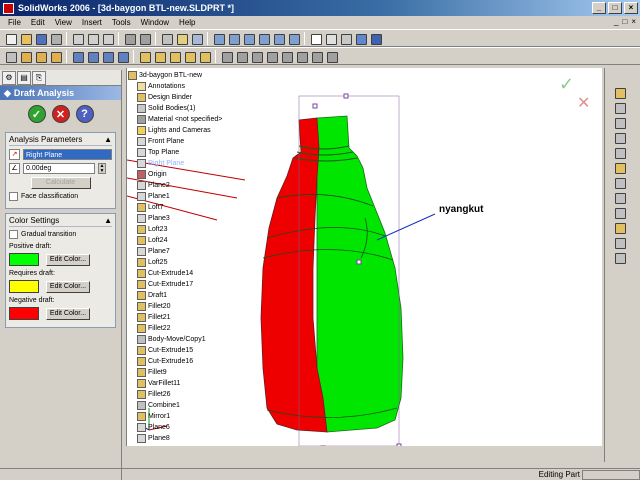 This screenshot has height=480, width=640. Describe the element at coordinates (144, 38) in the screenshot. I see `redo-icon` at that location.